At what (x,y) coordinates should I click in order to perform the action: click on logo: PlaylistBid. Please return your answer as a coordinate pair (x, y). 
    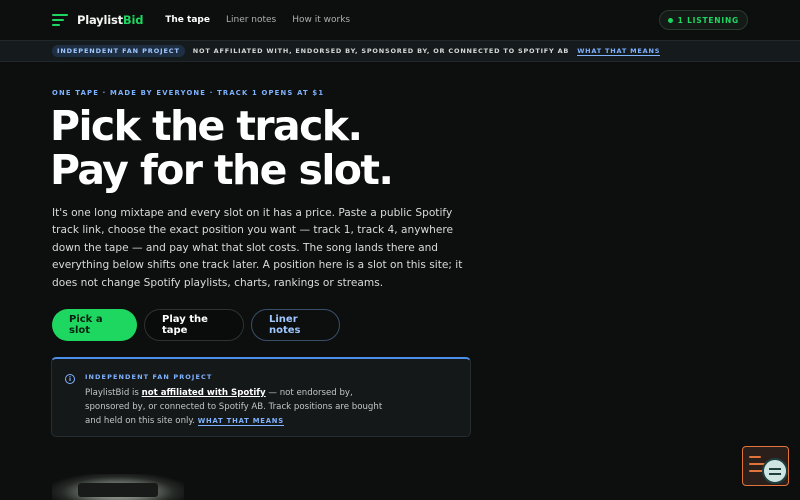
    Looking at the image, I should click on (97, 20).